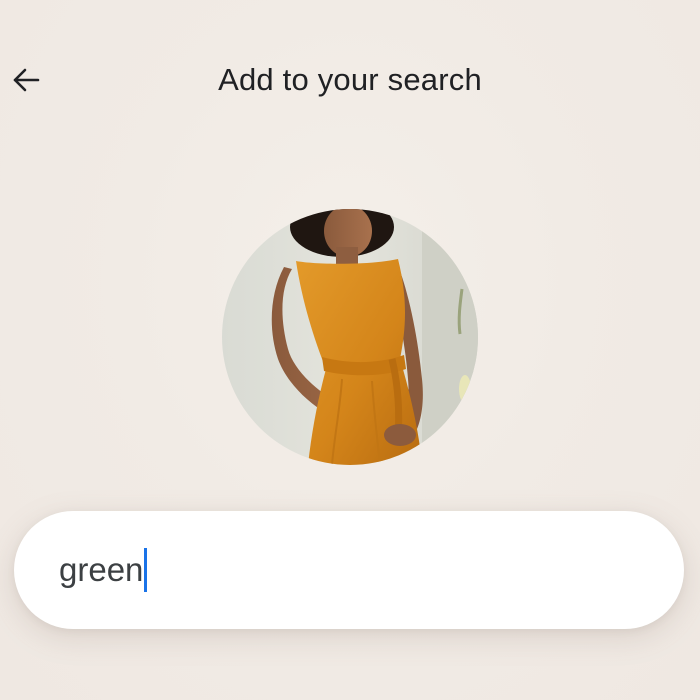  I want to click on product-photo, so click(350, 337).